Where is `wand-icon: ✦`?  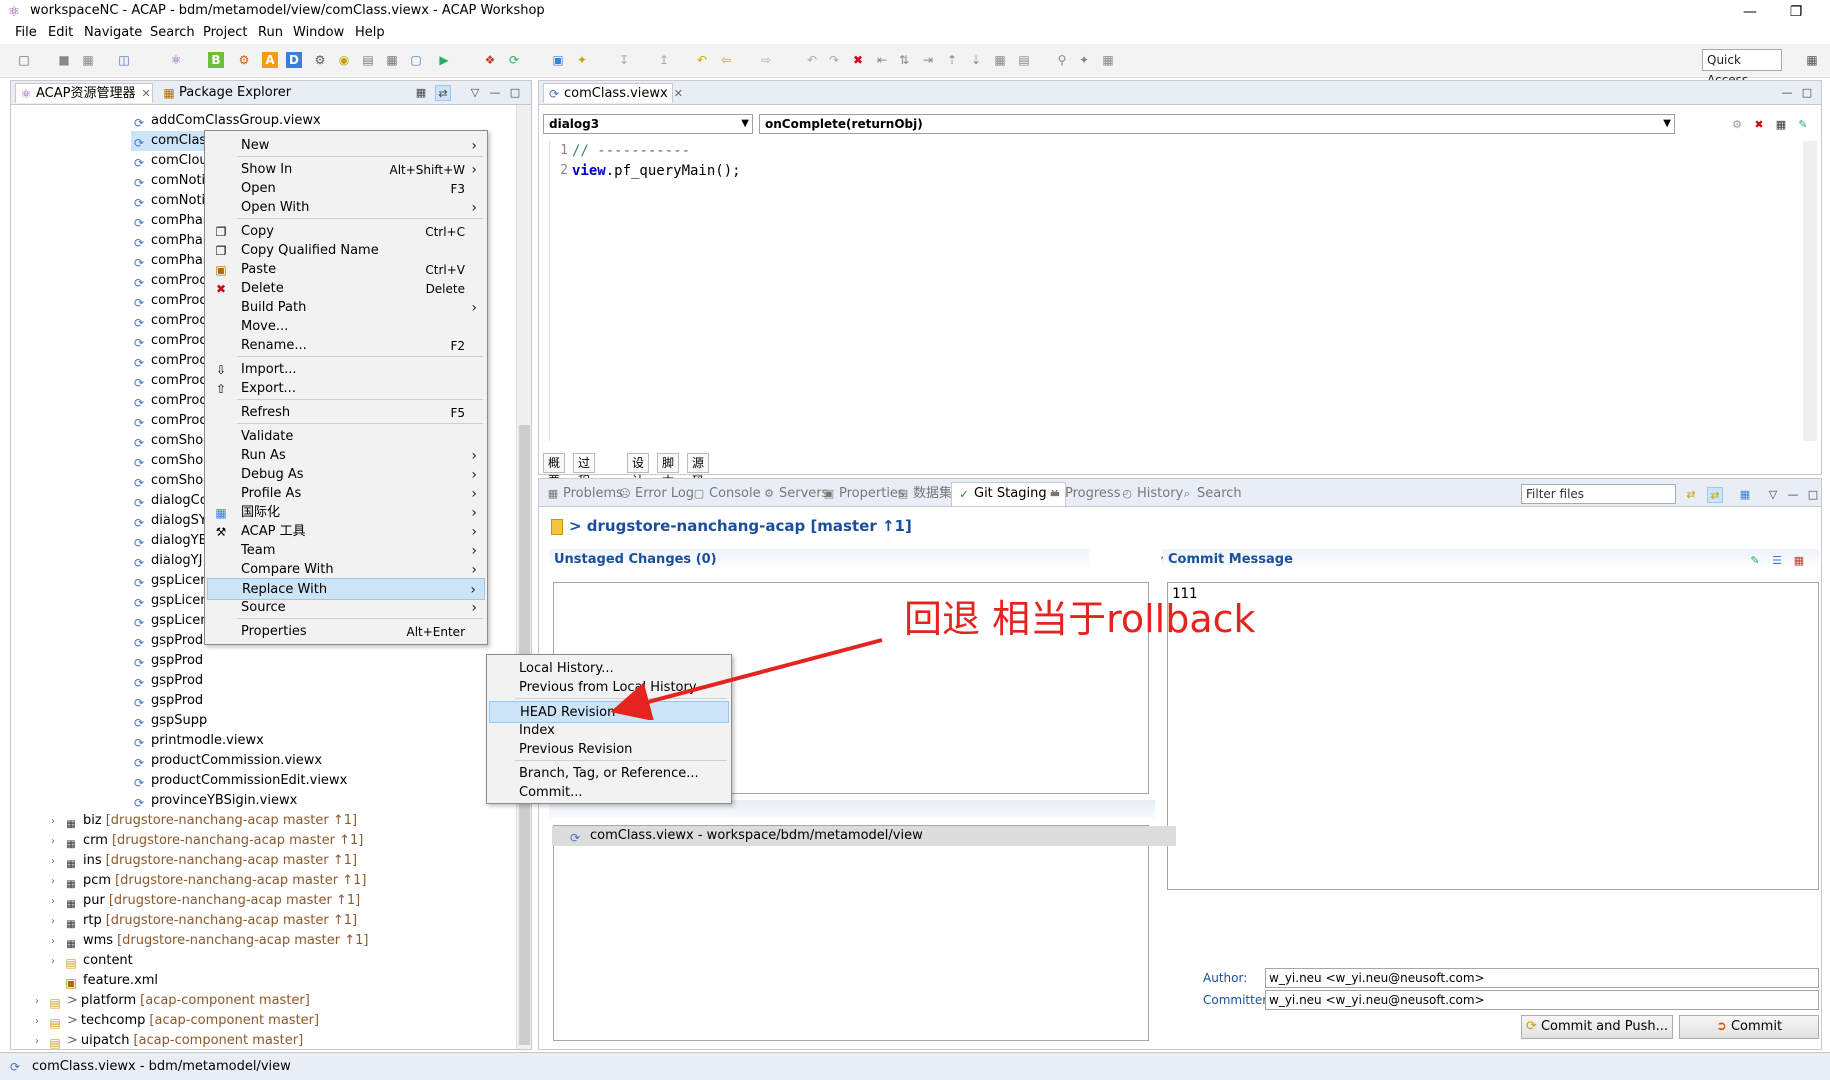
wand-icon: ✦ is located at coordinates (582, 60).